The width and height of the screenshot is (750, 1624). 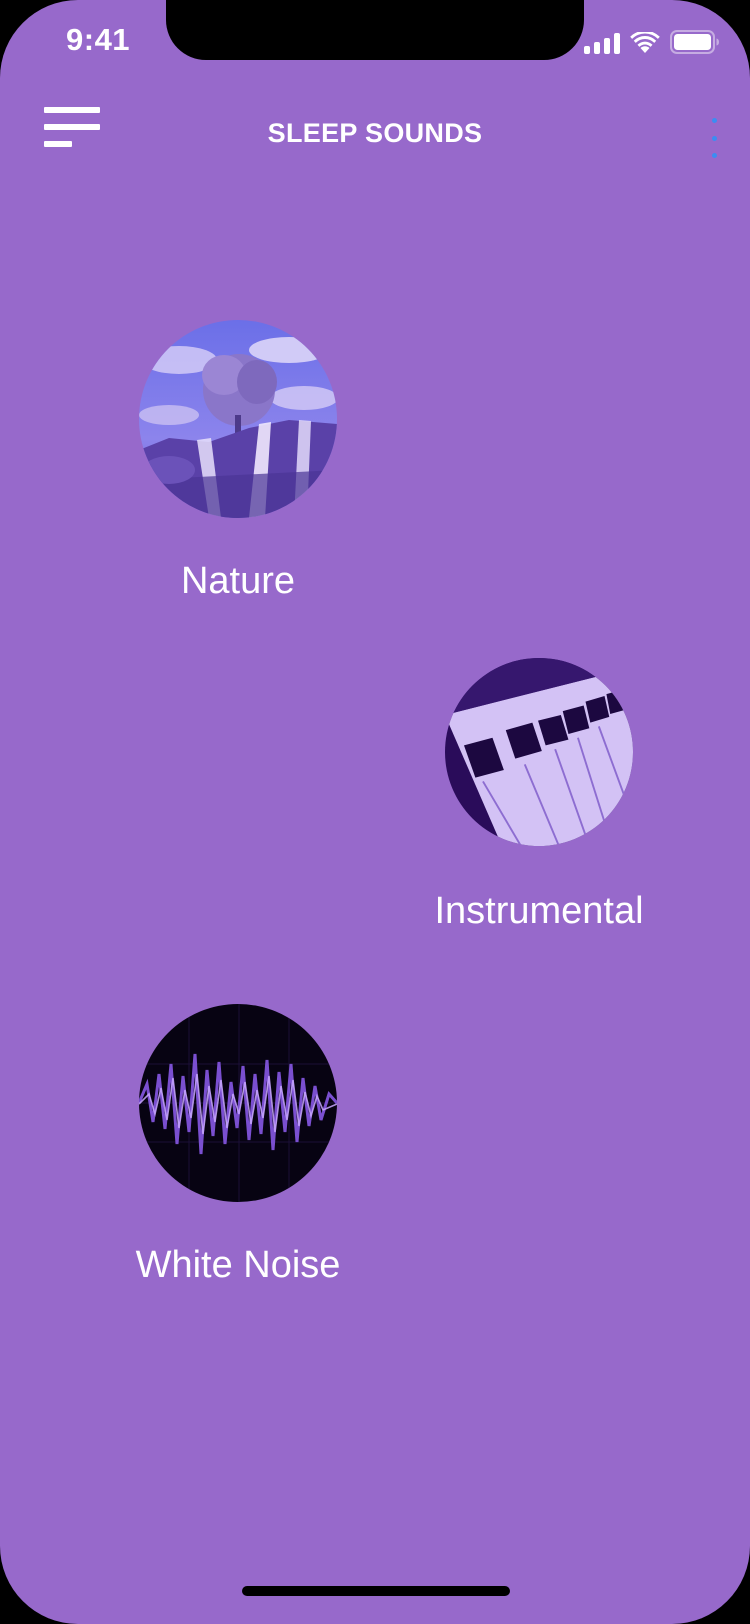 What do you see at coordinates (238, 1103) in the screenshot?
I see `white-noise-wave-image` at bounding box center [238, 1103].